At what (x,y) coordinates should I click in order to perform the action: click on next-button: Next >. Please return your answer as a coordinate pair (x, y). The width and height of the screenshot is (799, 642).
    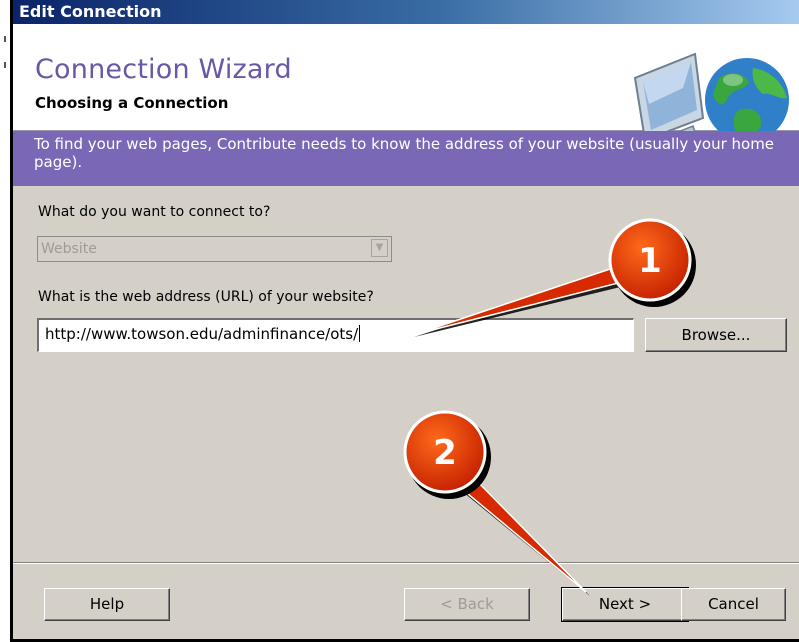
    Looking at the image, I should click on (625, 604).